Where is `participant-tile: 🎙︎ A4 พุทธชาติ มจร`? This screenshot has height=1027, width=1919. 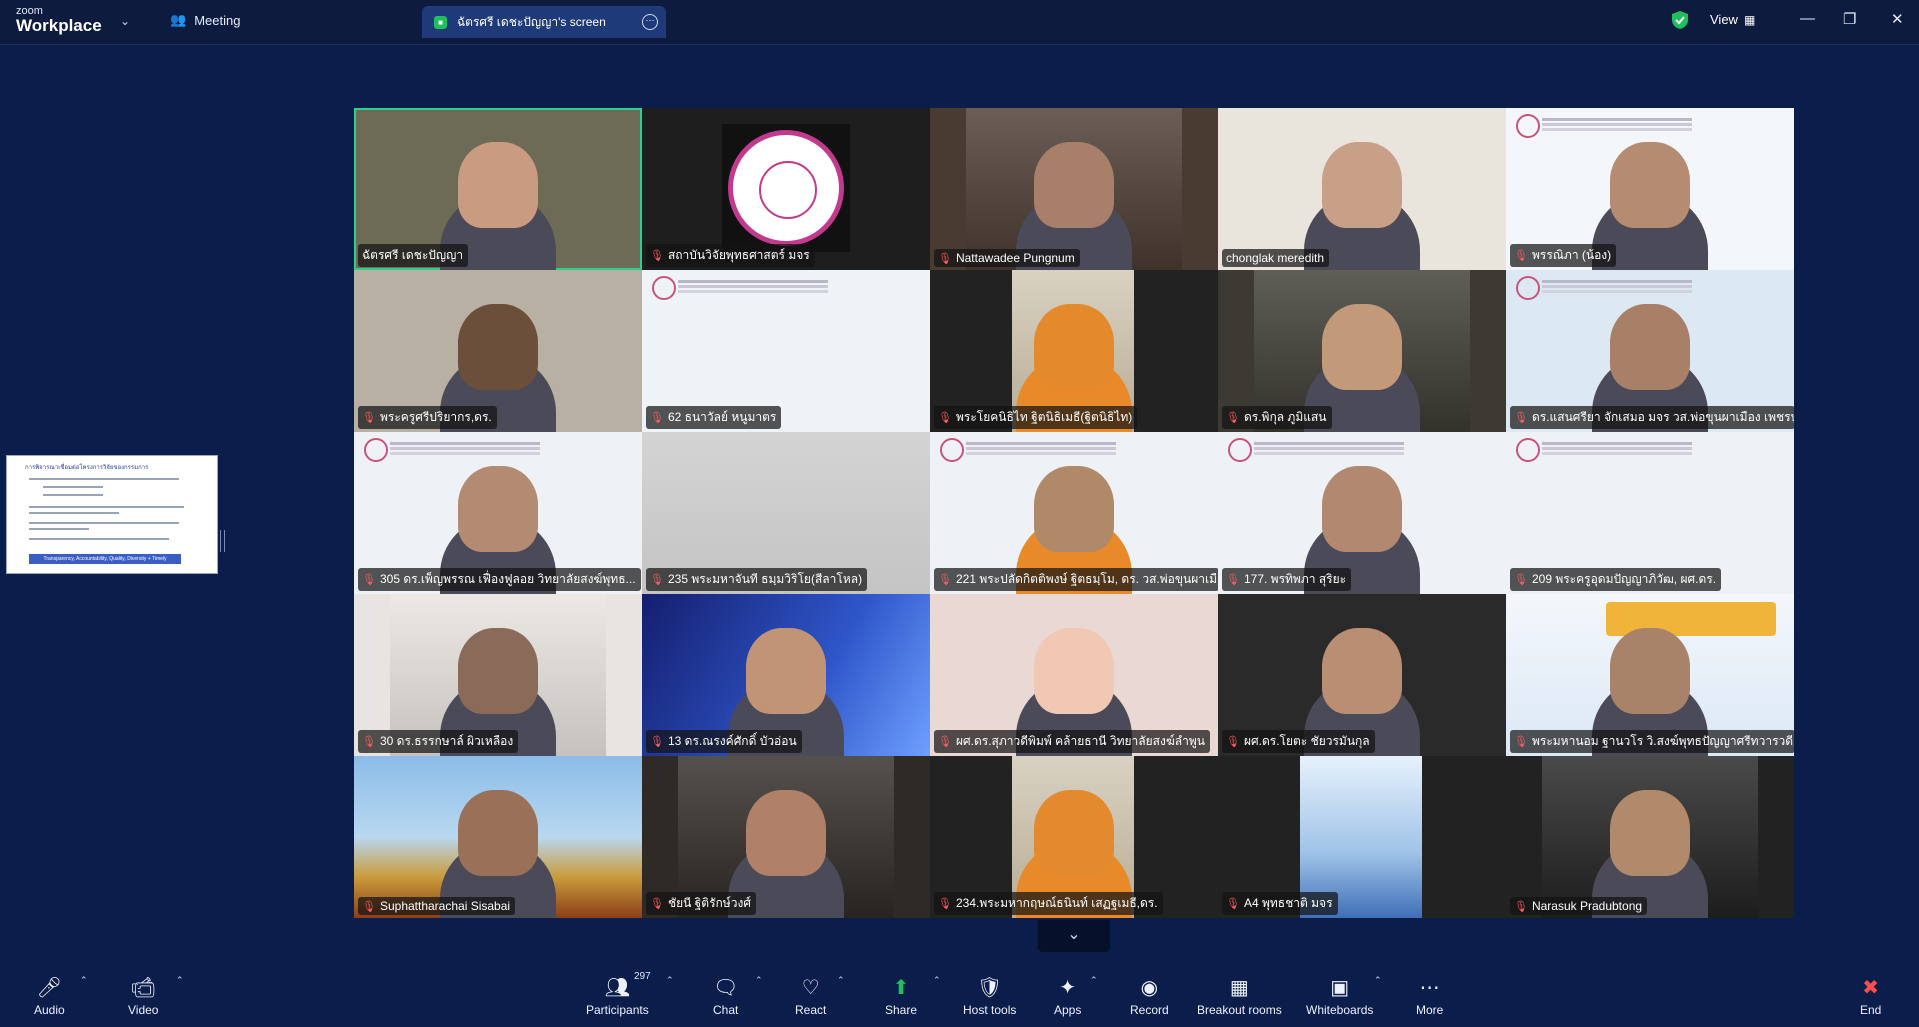 participant-tile: 🎙︎ A4 พุทธชาติ มจร is located at coordinates (1362, 837).